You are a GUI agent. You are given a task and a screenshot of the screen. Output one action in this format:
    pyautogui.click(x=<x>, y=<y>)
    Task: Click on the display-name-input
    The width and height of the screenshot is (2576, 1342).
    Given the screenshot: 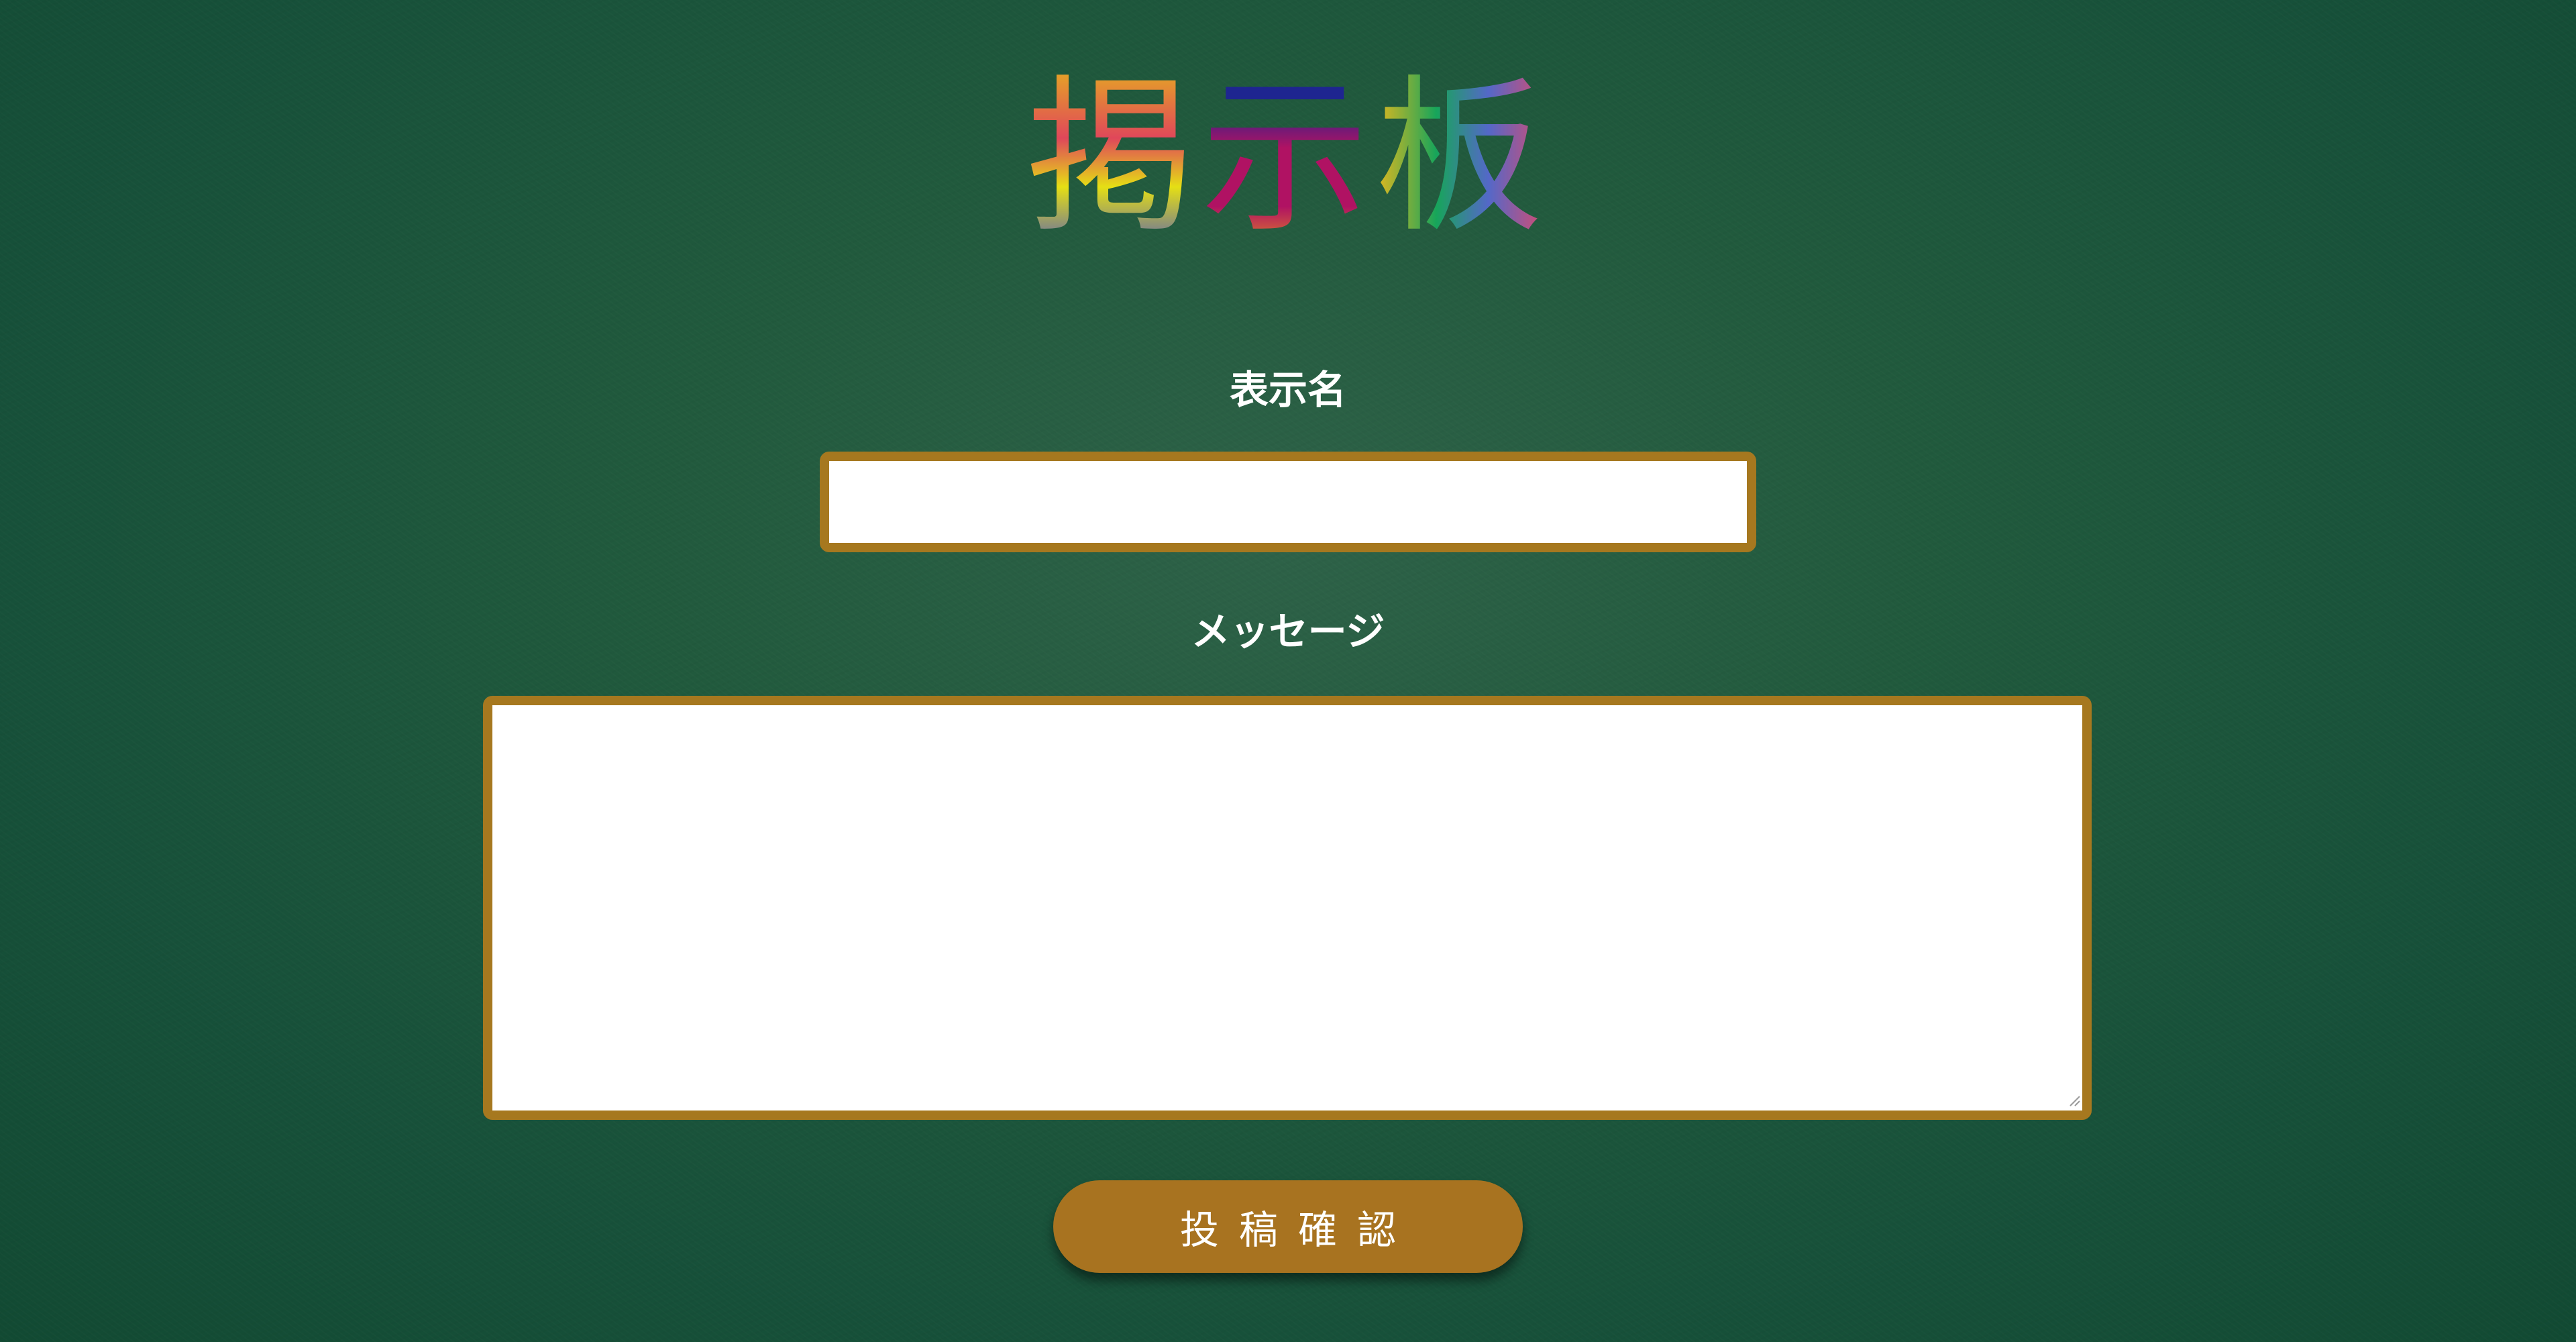 What is the action you would take?
    pyautogui.click(x=1288, y=502)
    